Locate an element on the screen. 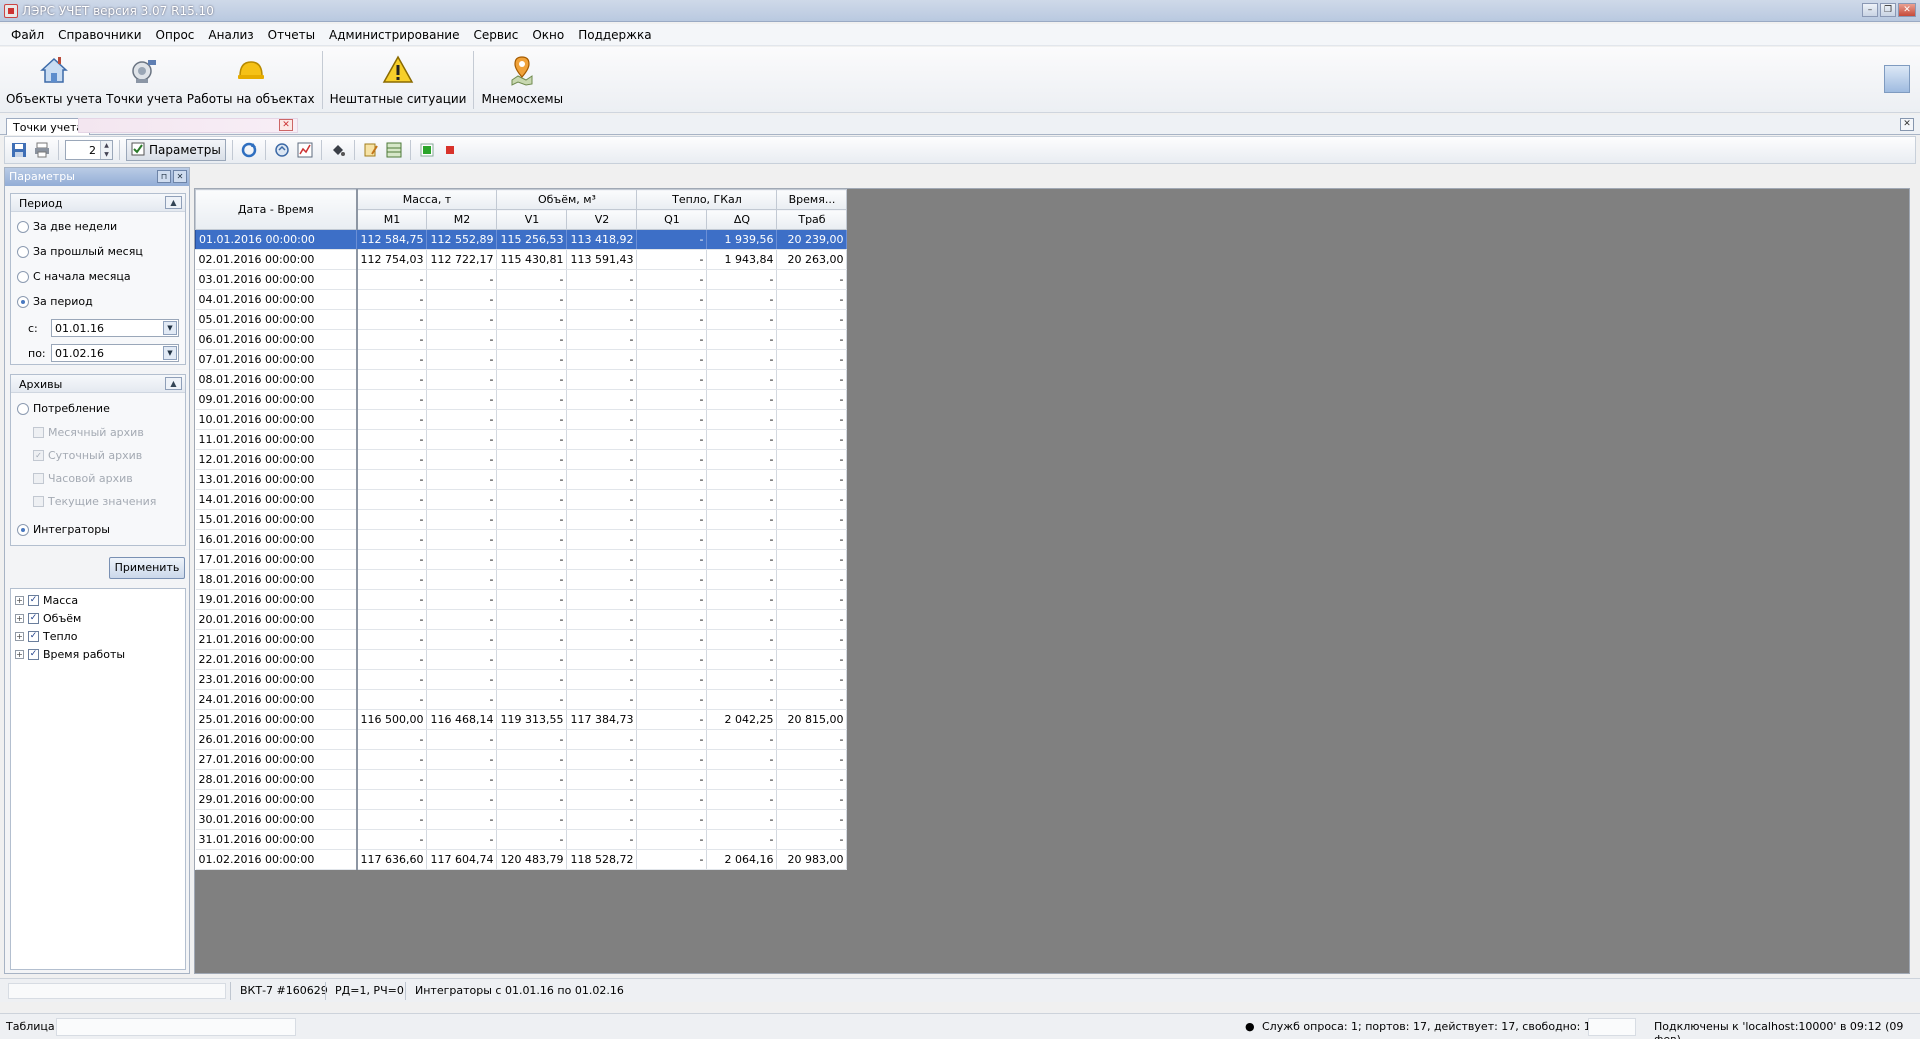  layout-icon is located at coordinates (1897, 79).